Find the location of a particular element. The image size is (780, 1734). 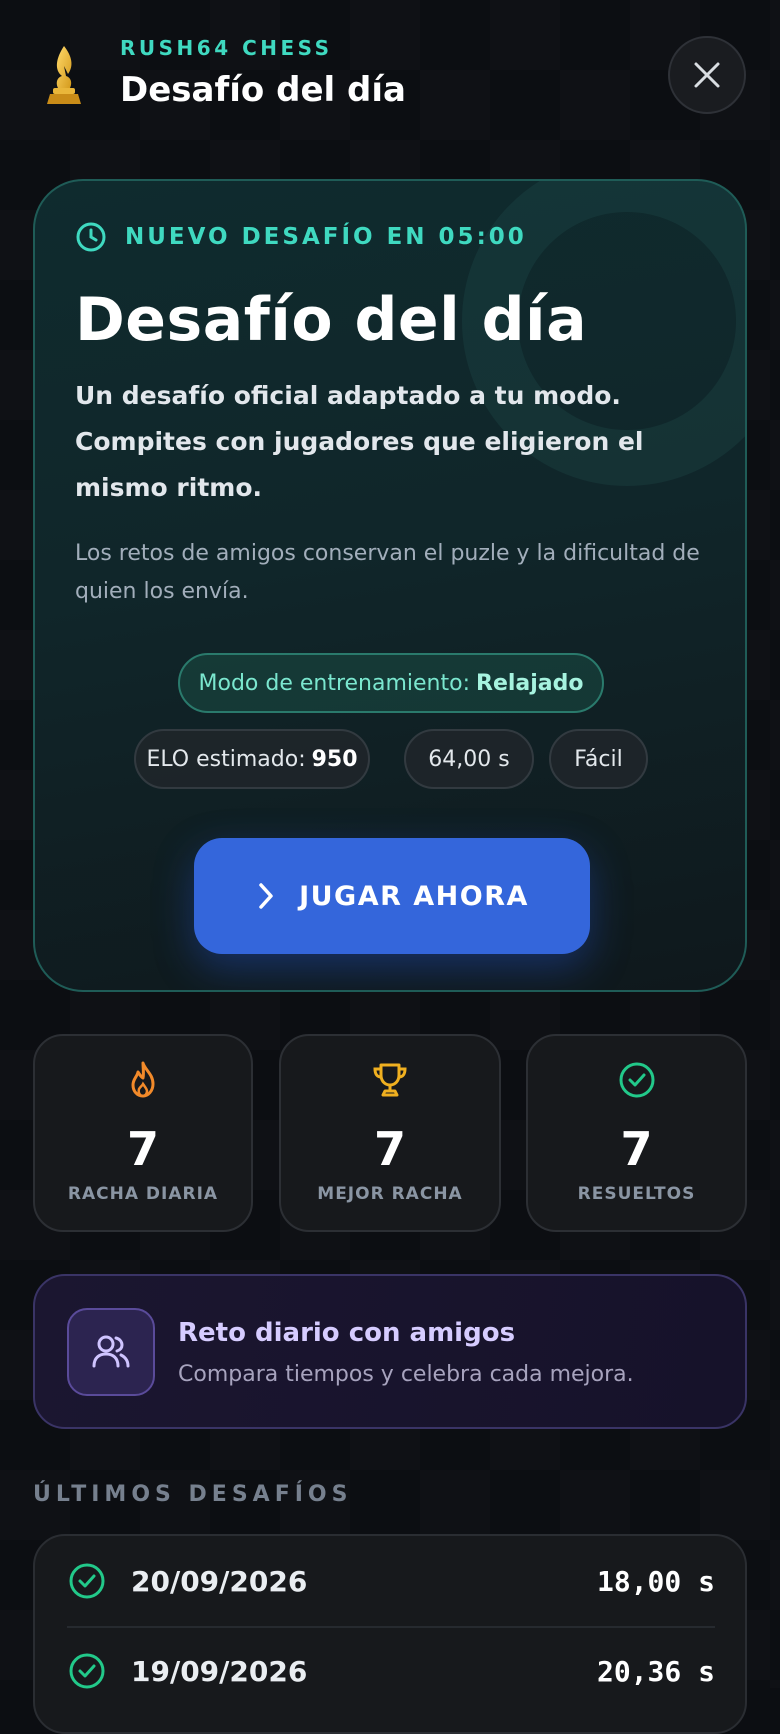

flame-icon is located at coordinates (143, 1079).